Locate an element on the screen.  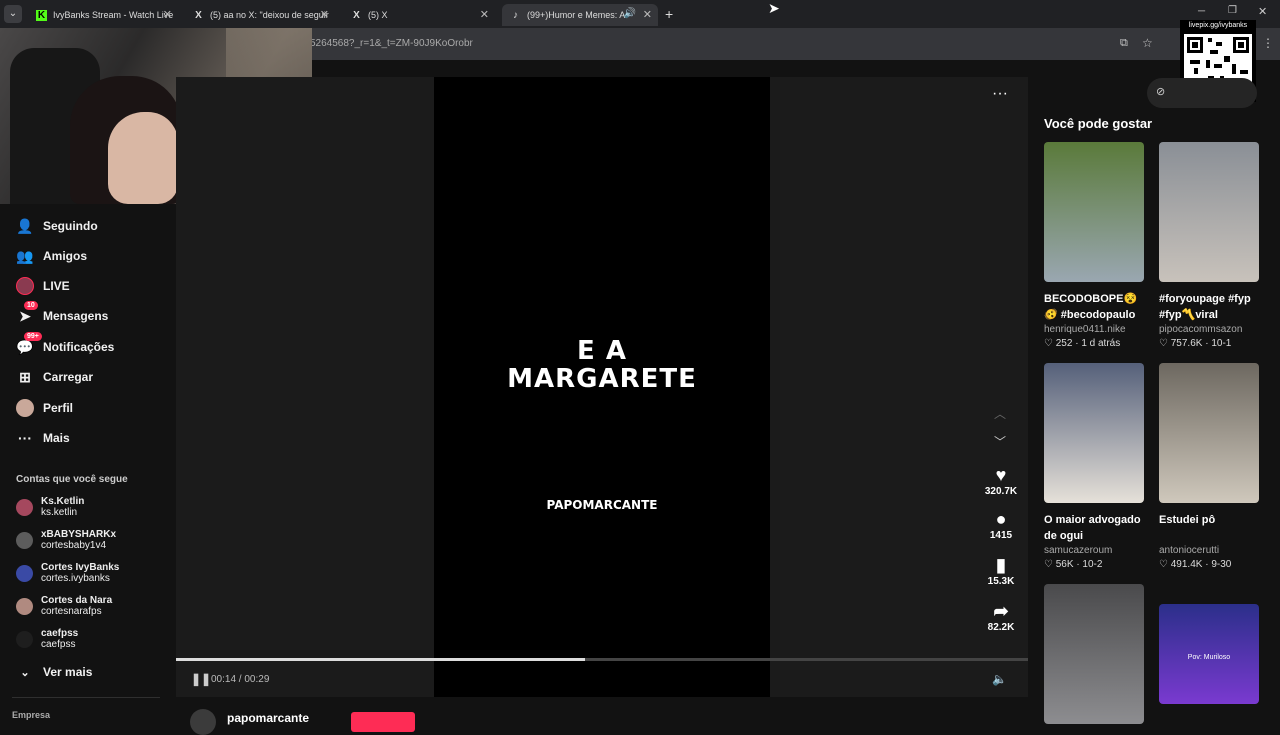
account-handle: cortesbaby1v4 is located at coordinates (74, 545).